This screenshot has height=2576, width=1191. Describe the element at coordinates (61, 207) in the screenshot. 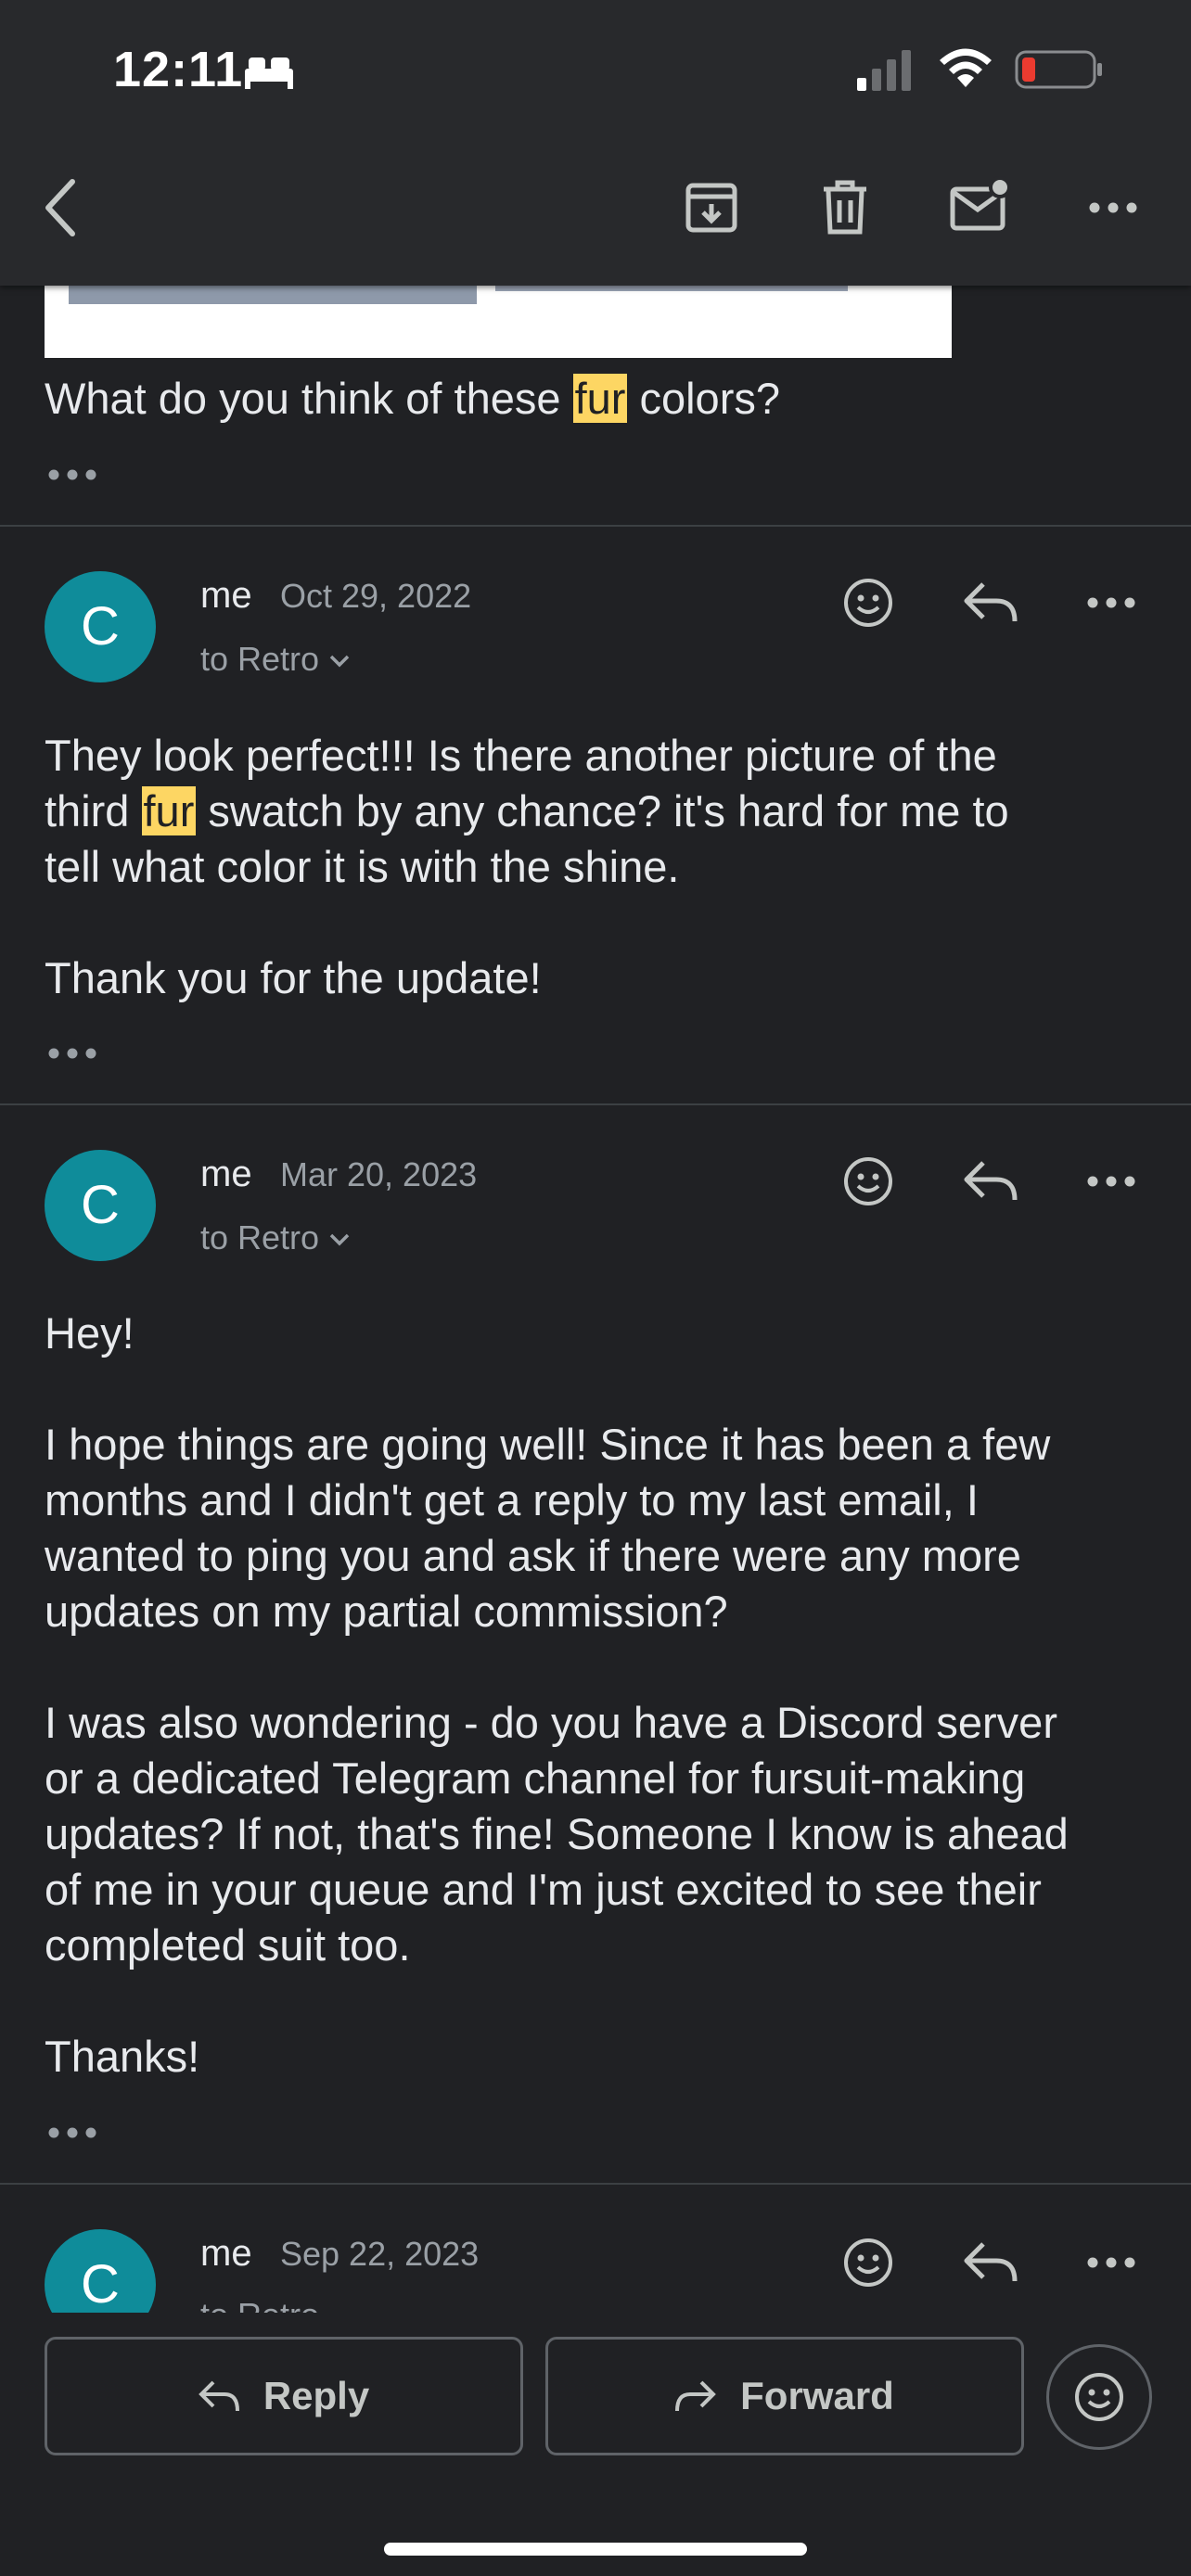

I see `back-arrow-icon` at that location.